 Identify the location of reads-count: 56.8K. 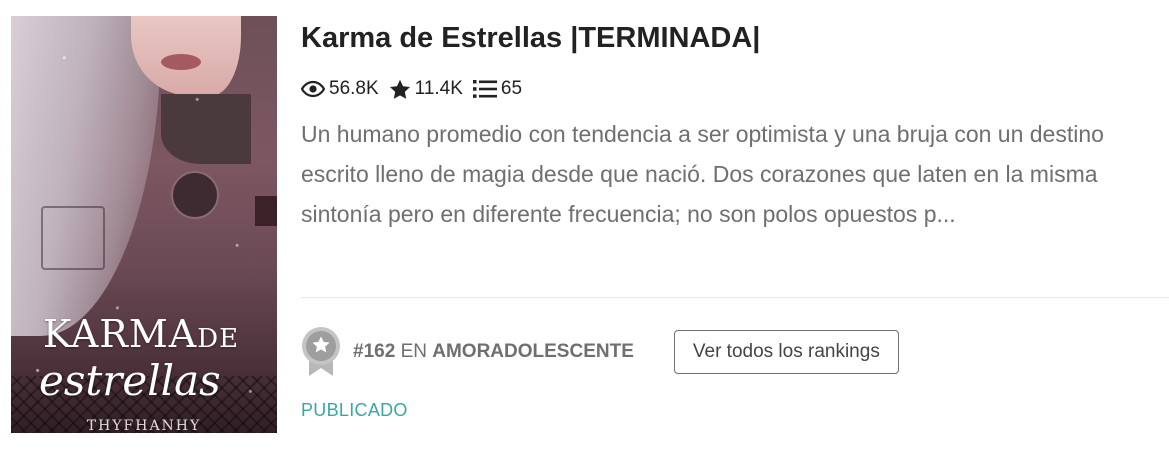
(354, 88).